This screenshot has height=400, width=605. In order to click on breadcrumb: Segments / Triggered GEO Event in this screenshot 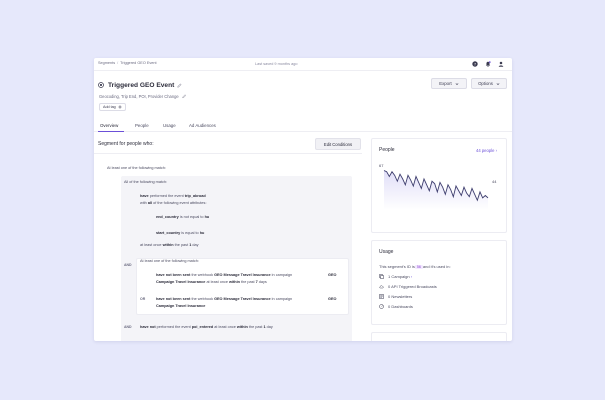, I will do `click(127, 63)`.